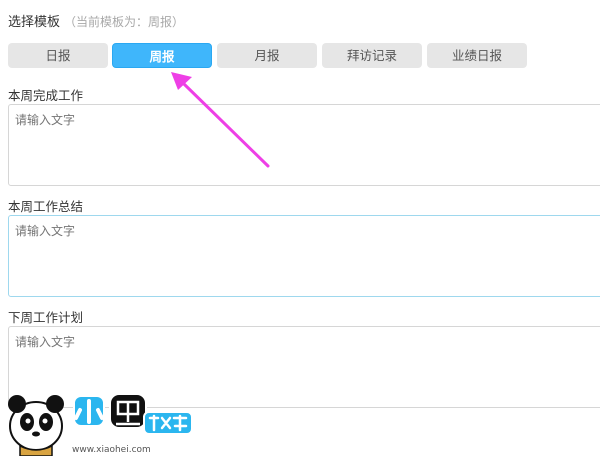  Describe the element at coordinates (58, 55) in the screenshot. I see `tab-daily-report: 日报` at that location.